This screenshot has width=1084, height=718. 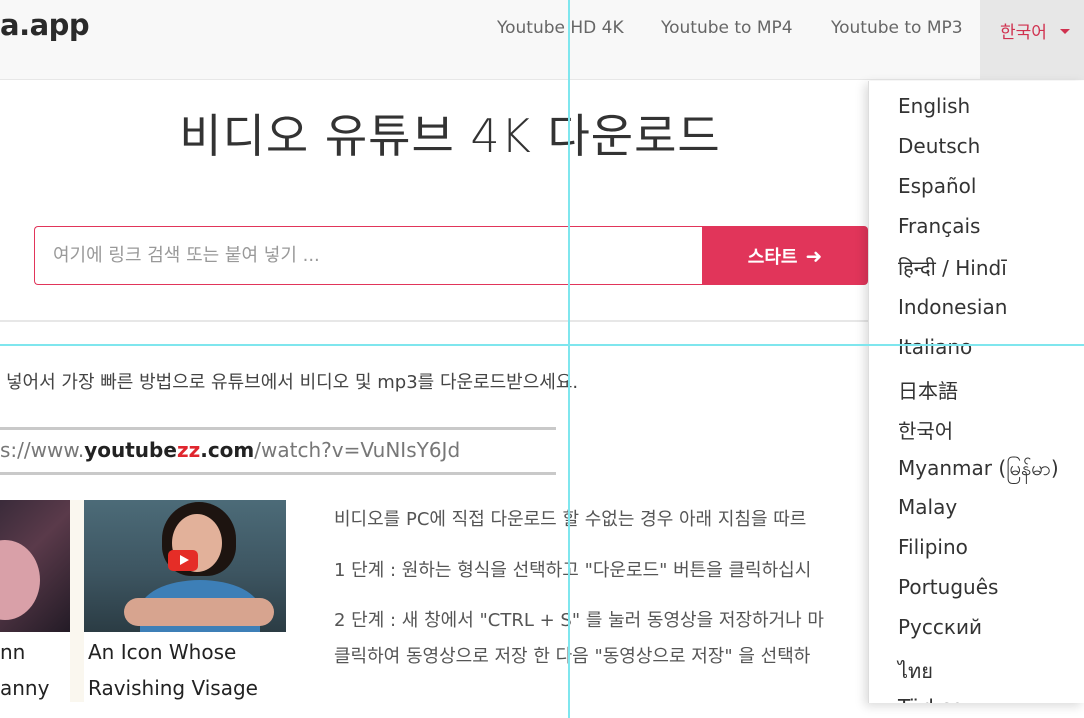 I want to click on lang-item-malay: Malay, so click(x=927, y=507).